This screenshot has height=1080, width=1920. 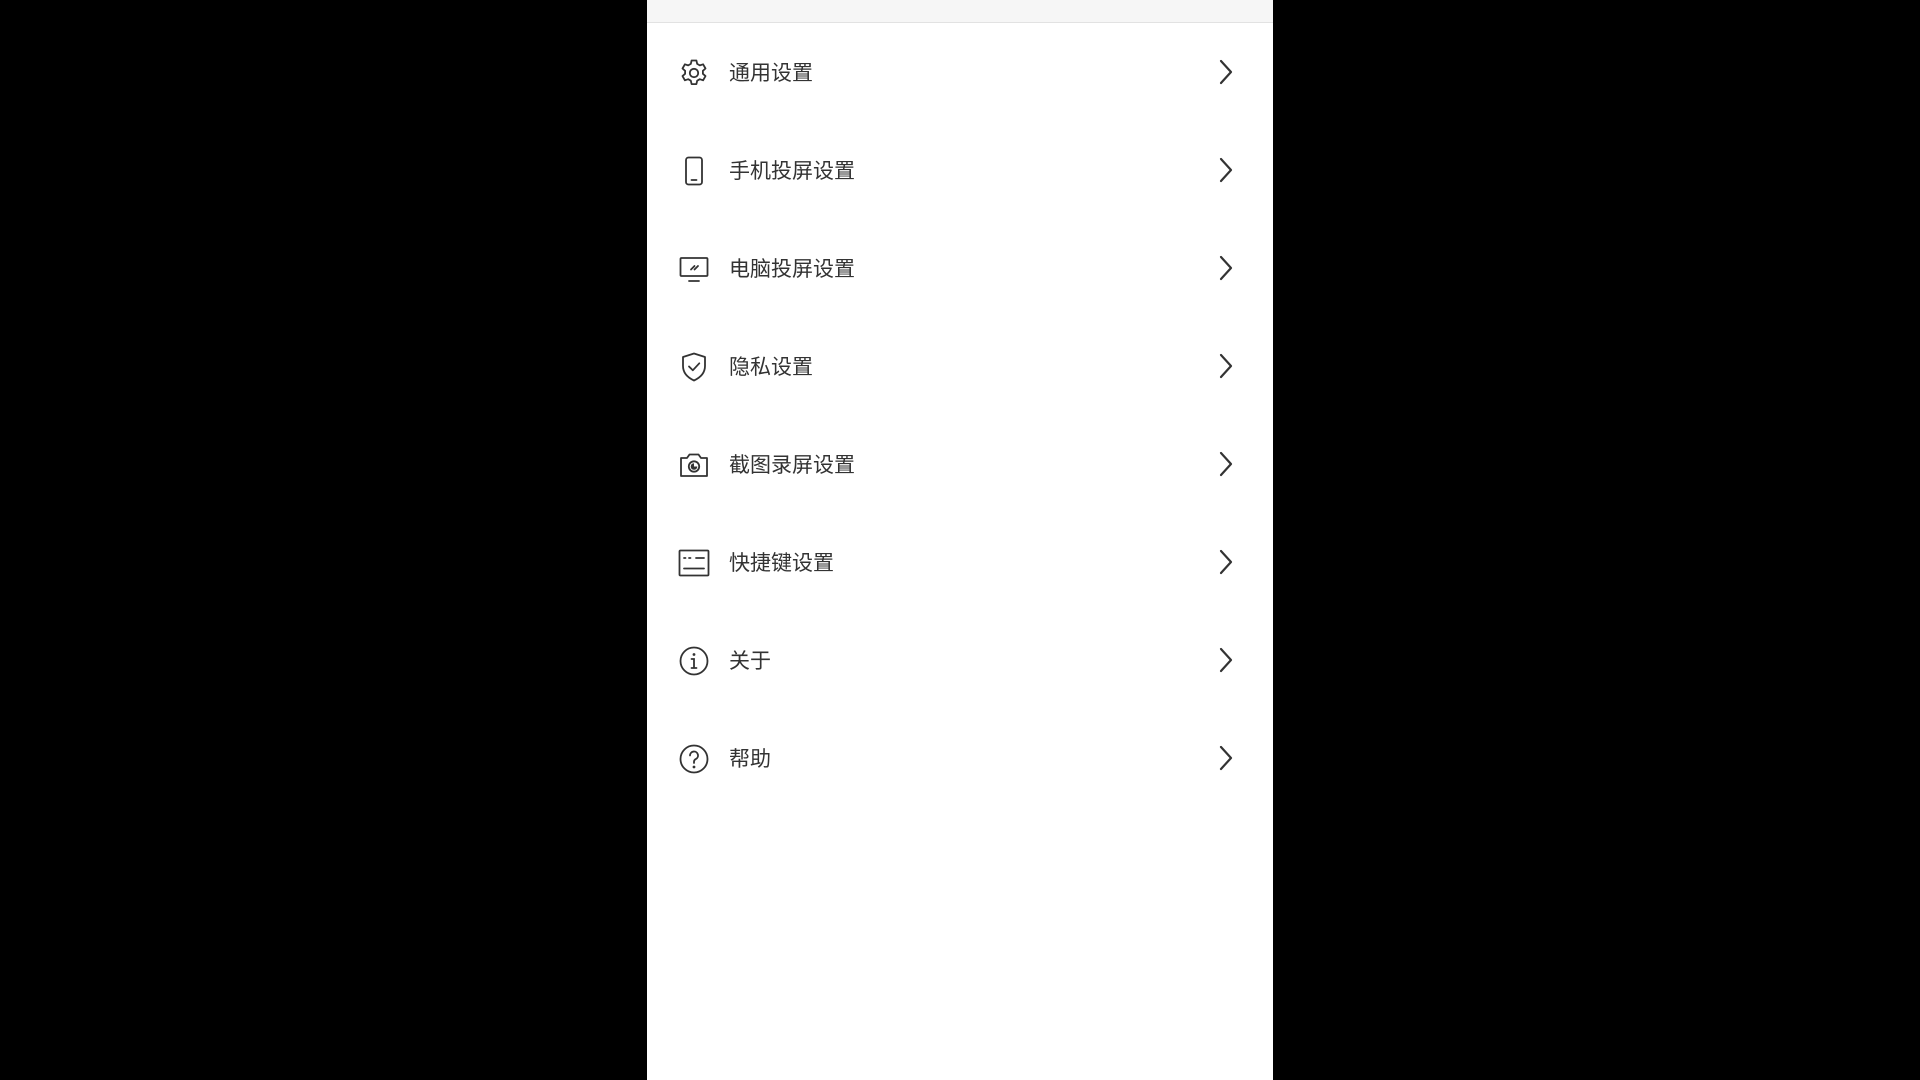 I want to click on menu-item-label: 关于, so click(x=750, y=661).